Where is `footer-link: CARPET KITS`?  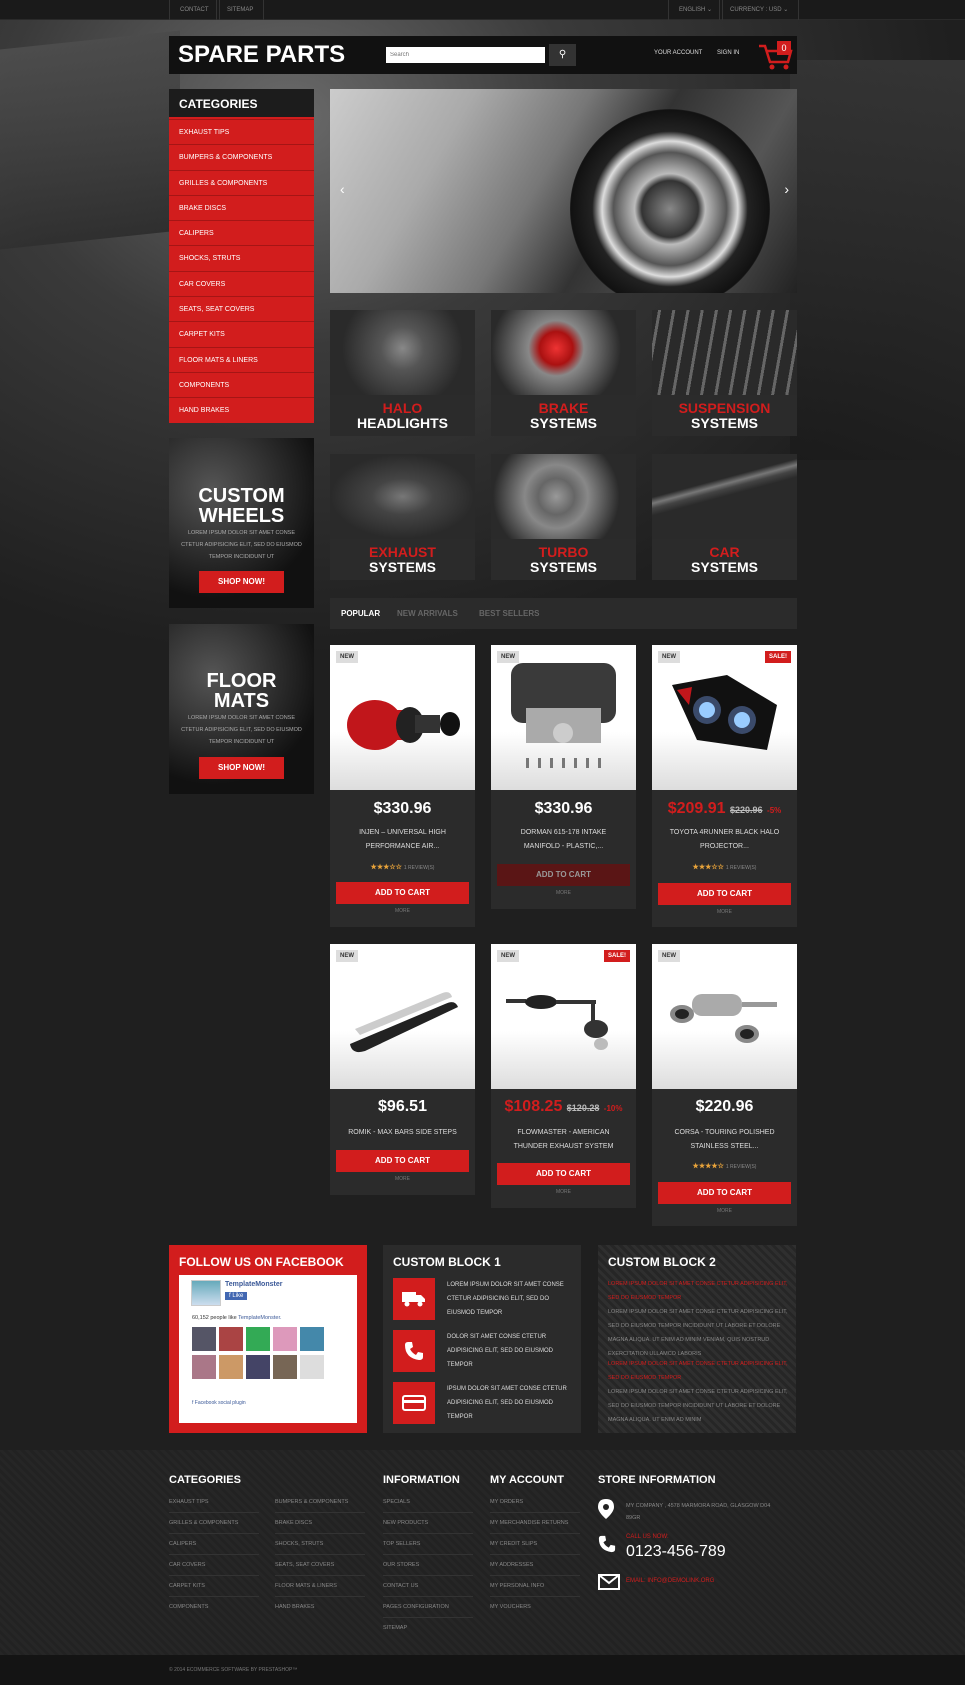
footer-link: CARPET KITS is located at coordinates (214, 1586).